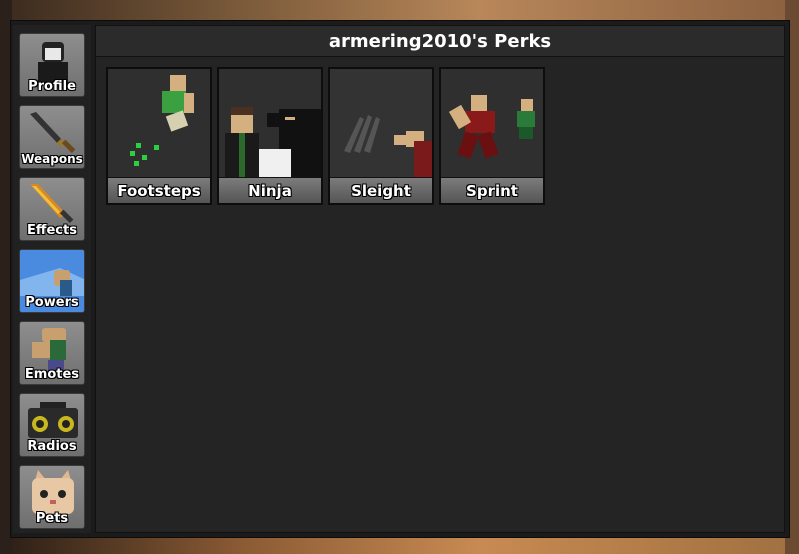  What do you see at coordinates (492, 190) in the screenshot?
I see `perk-label: Sprint` at bounding box center [492, 190].